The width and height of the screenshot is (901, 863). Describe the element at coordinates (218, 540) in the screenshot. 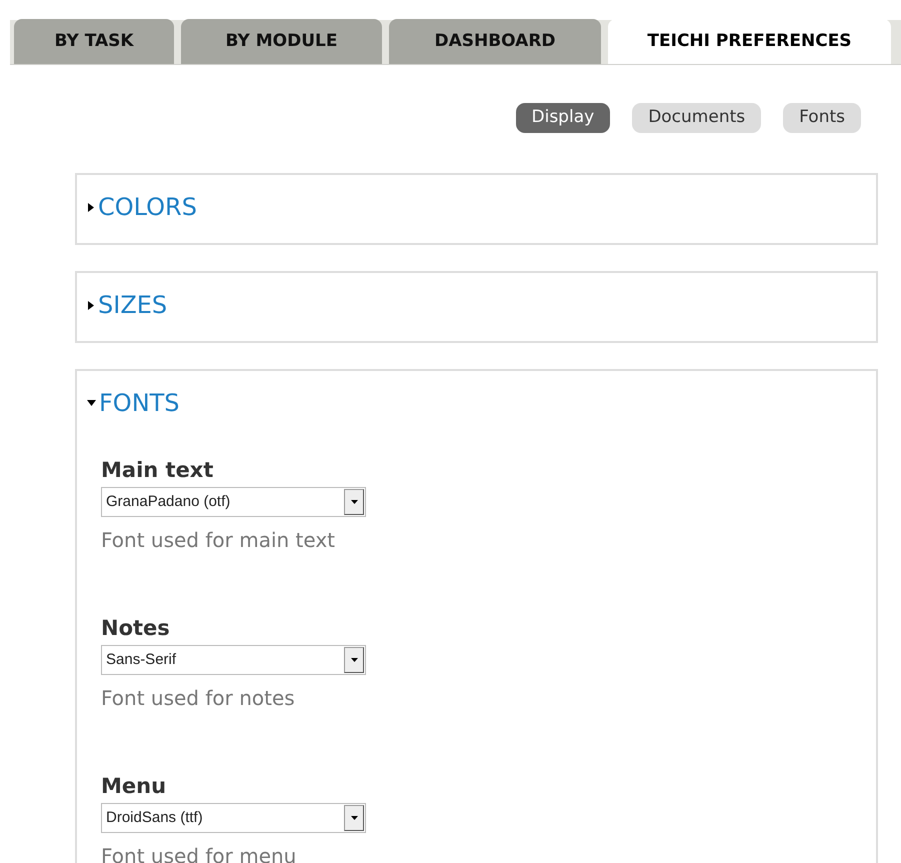

I see `field-description: Font used for main text` at that location.